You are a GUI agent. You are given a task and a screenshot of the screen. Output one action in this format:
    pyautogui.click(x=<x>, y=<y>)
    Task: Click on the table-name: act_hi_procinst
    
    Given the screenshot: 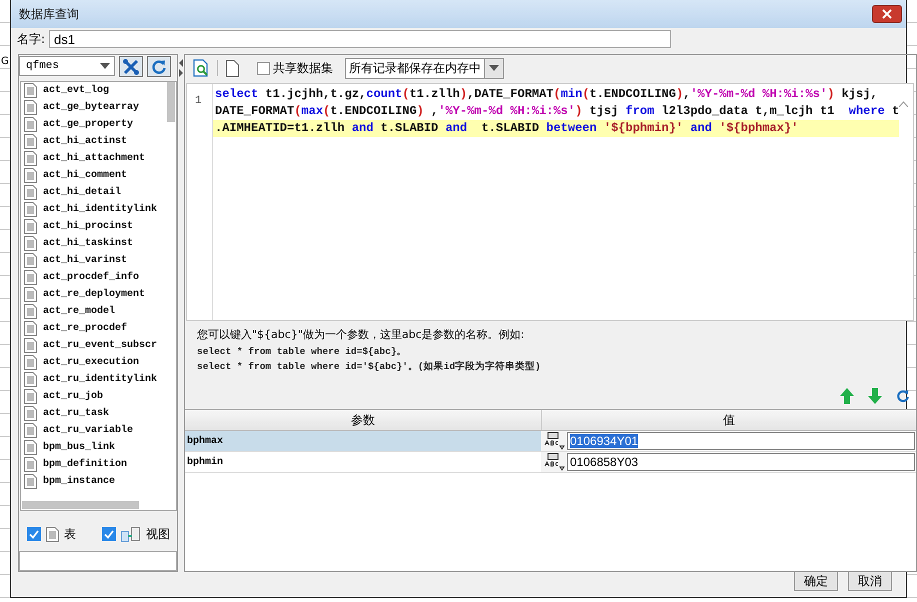 What is the action you would take?
    pyautogui.click(x=88, y=226)
    